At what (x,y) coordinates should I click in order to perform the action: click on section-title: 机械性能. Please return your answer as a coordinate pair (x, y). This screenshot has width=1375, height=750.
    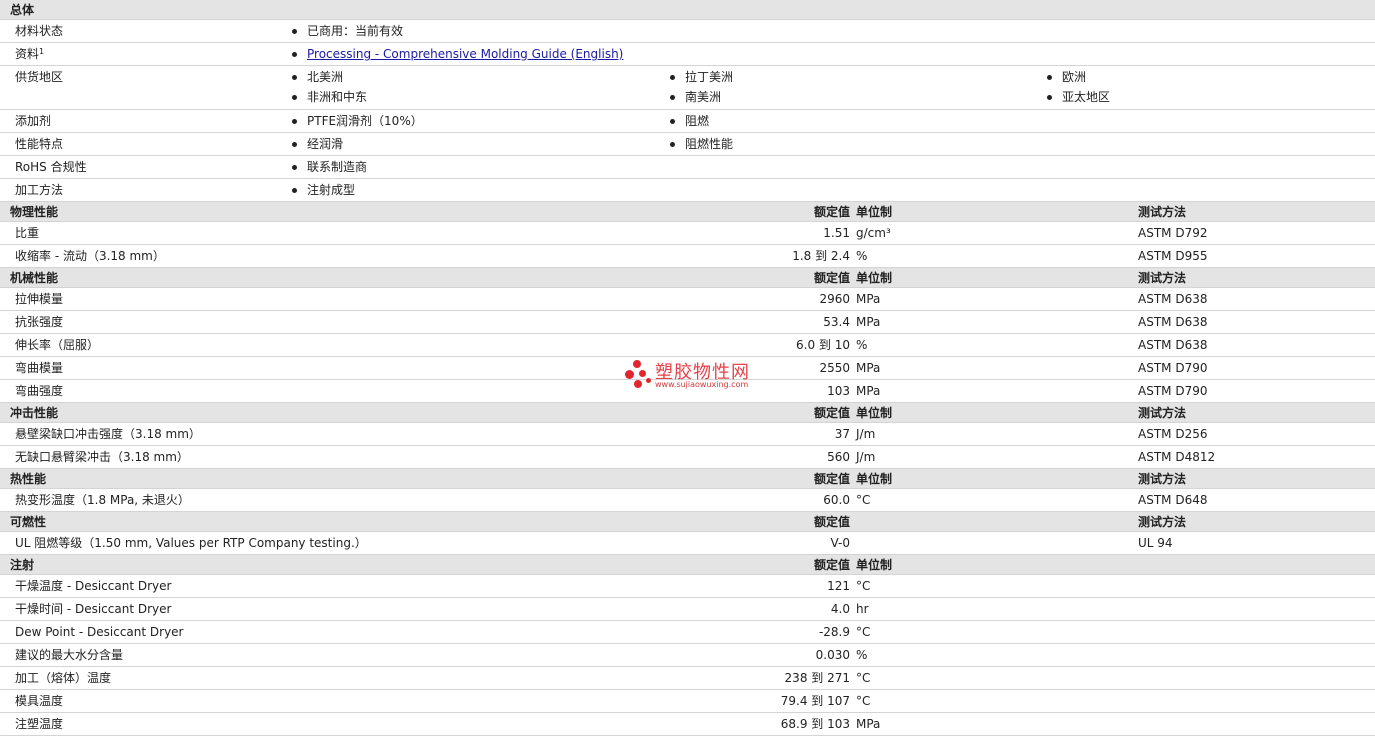
    Looking at the image, I should click on (34, 278).